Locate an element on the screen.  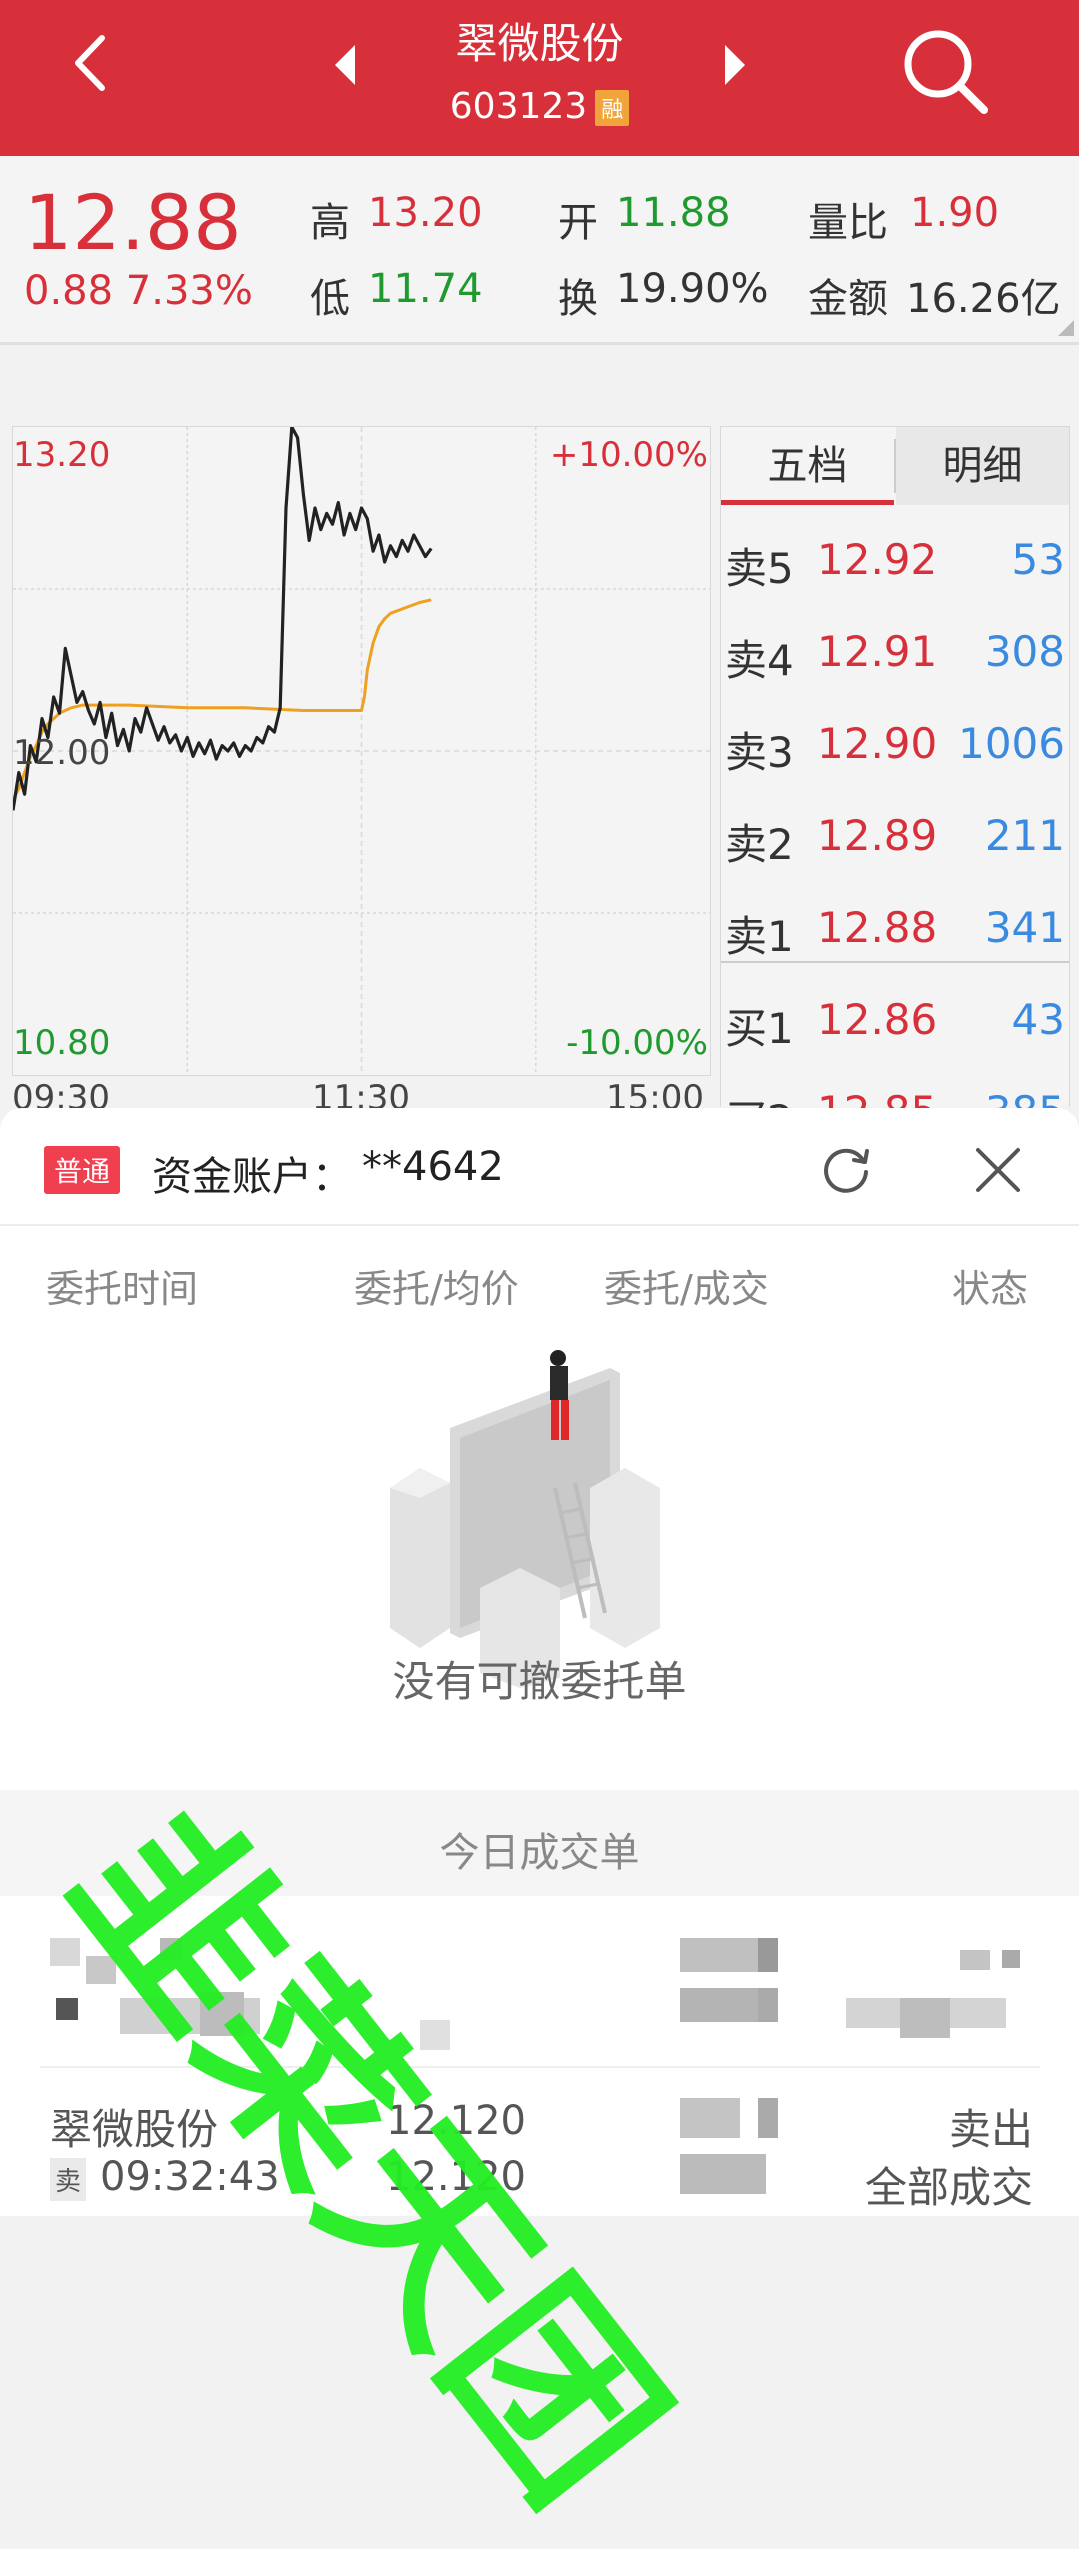
y-axis-mid-label: 12.00 is located at coordinates (62, 753).